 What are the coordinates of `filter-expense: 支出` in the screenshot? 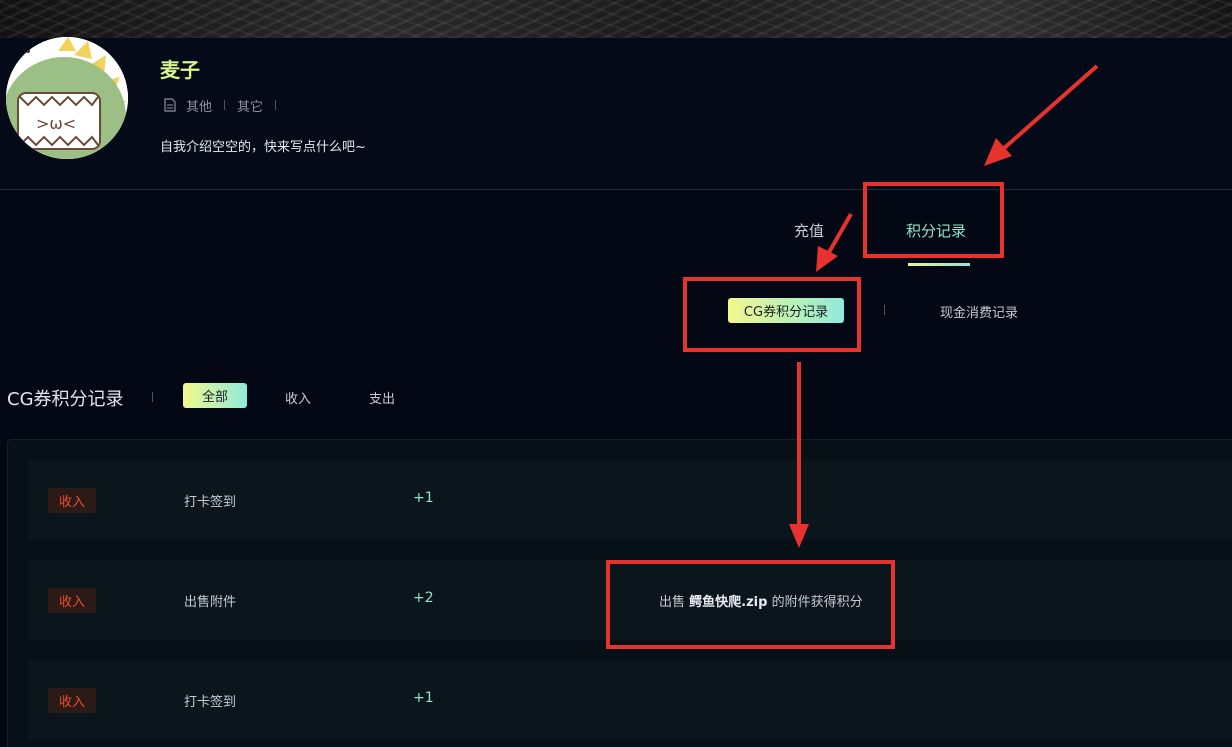 It's located at (382, 397).